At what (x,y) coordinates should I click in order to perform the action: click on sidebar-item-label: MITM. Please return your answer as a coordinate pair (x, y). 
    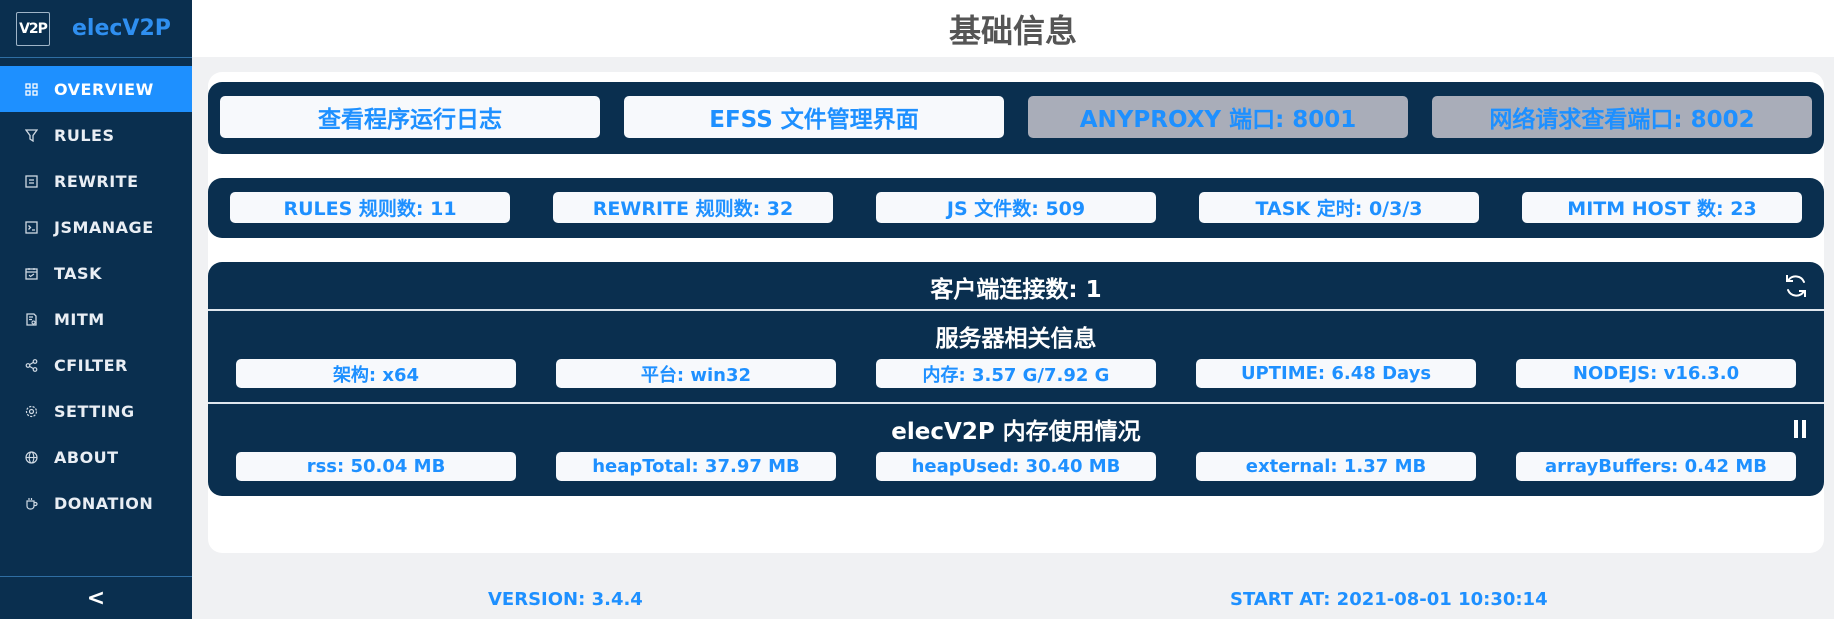
    Looking at the image, I should click on (79, 319).